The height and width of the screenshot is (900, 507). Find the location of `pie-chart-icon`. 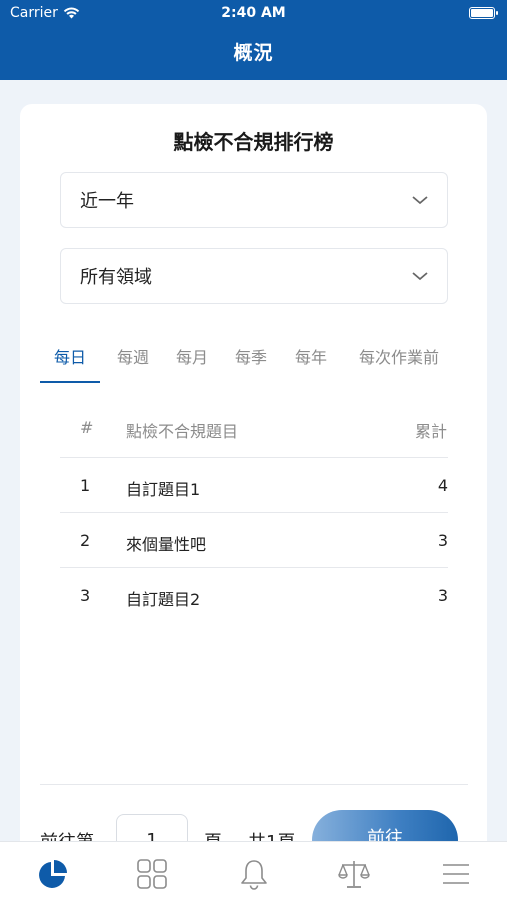

pie-chart-icon is located at coordinates (53, 874).